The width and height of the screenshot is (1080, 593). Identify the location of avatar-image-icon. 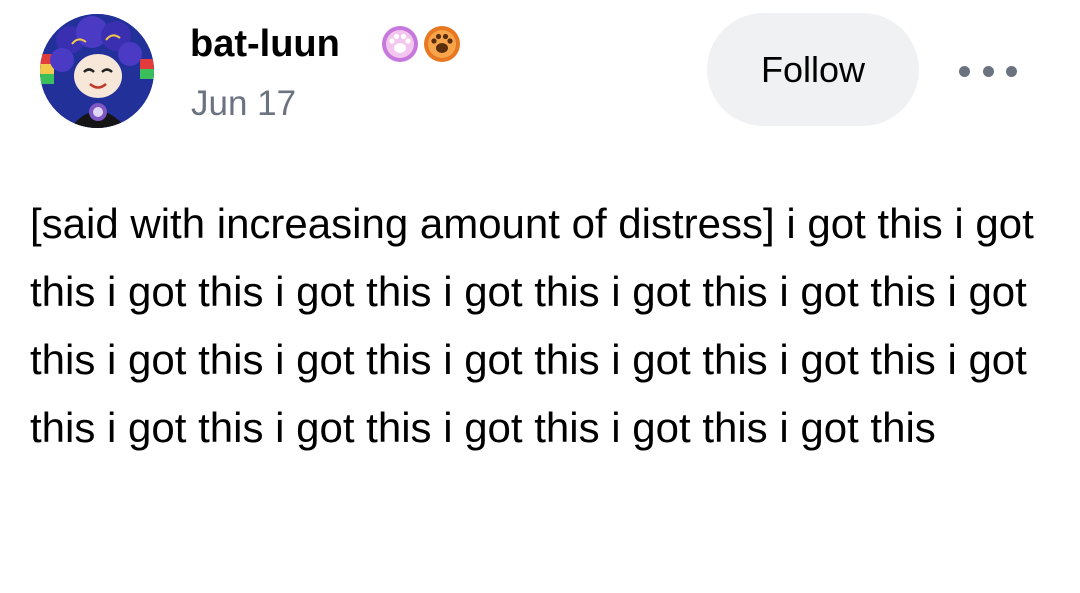
(97, 71).